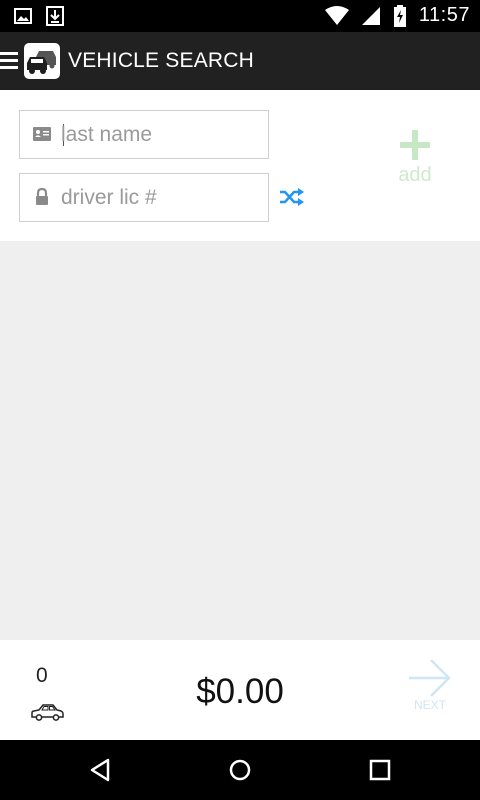 This screenshot has height=800, width=480. Describe the element at coordinates (55, 16) in the screenshot. I see `download-icon` at that location.